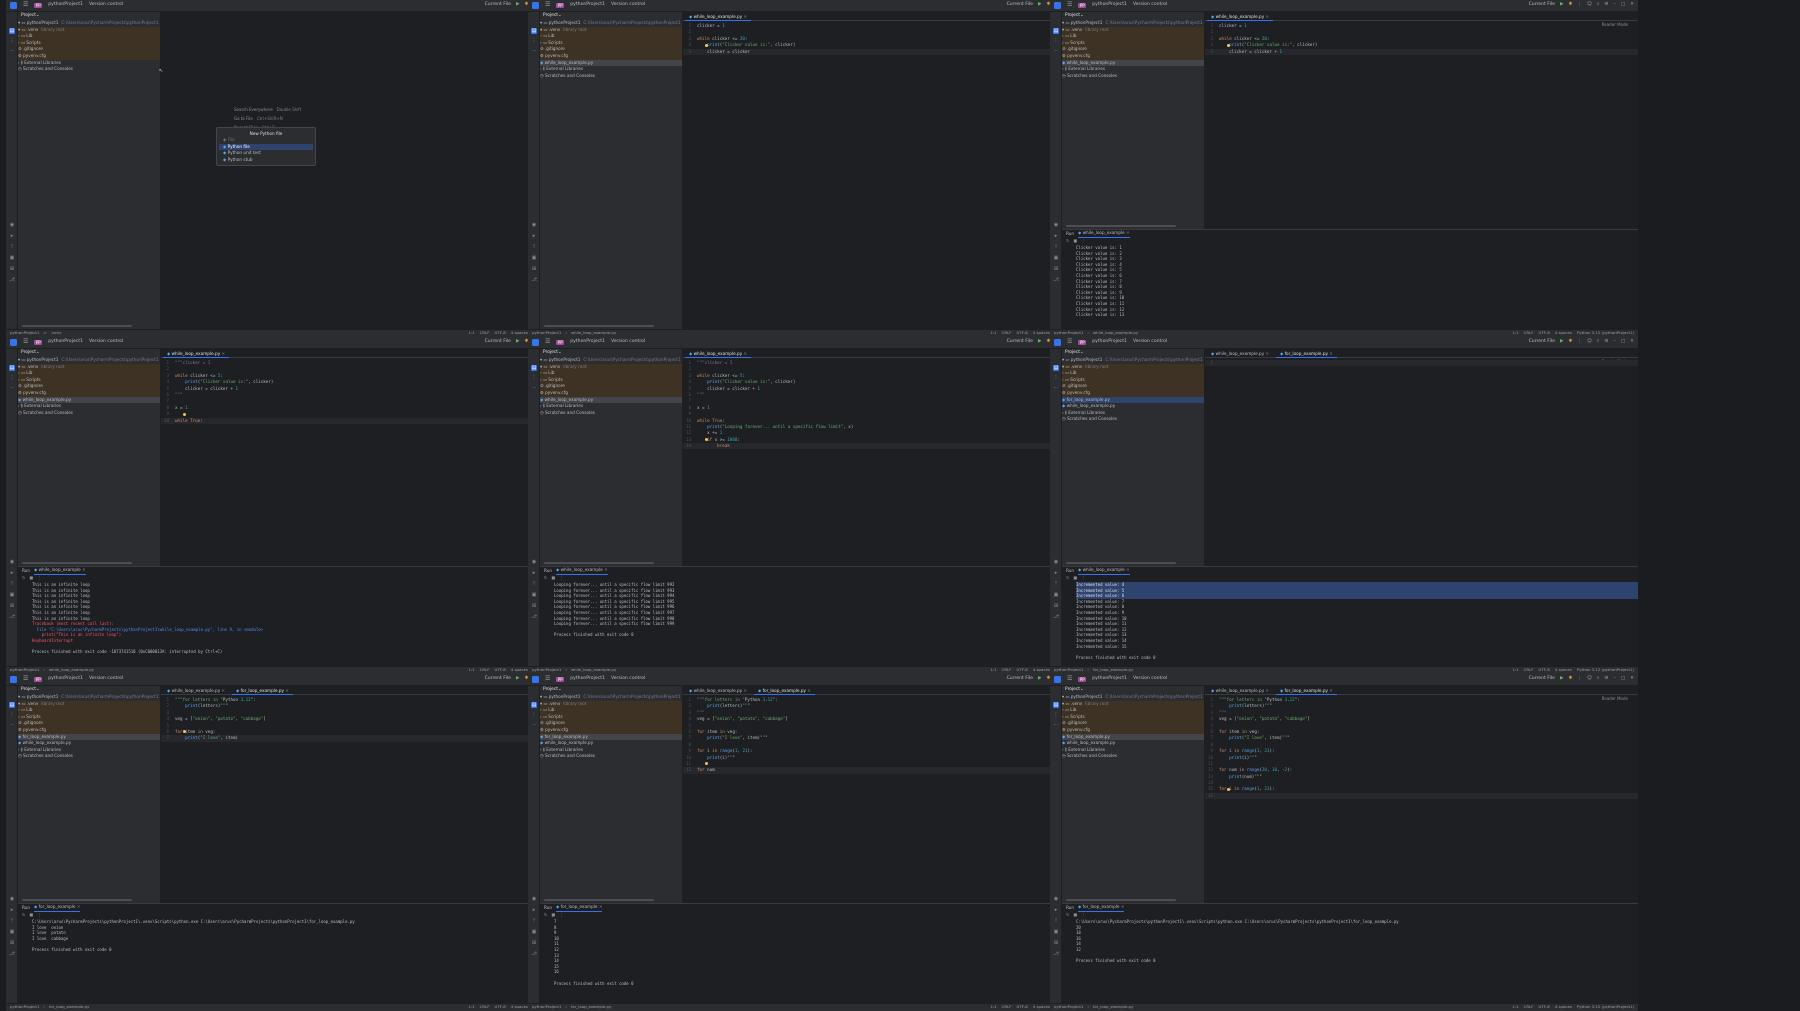 This screenshot has height=1011, width=1800. Describe the element at coordinates (519, 333) in the screenshot. I see `status-item: 4 spaces` at that location.